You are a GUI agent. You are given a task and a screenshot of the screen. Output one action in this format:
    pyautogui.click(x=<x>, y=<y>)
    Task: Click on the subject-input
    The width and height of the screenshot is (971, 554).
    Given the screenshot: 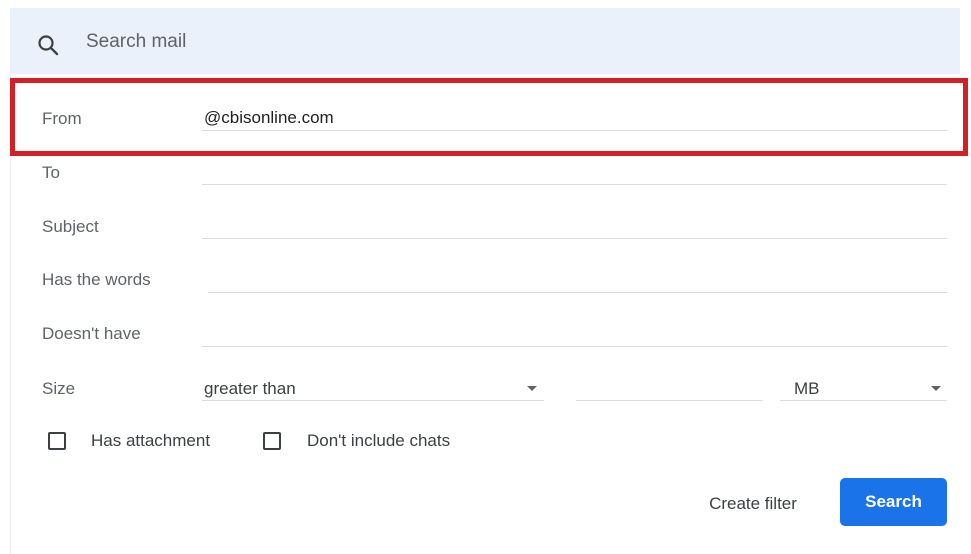 What is the action you would take?
    pyautogui.click(x=574, y=238)
    